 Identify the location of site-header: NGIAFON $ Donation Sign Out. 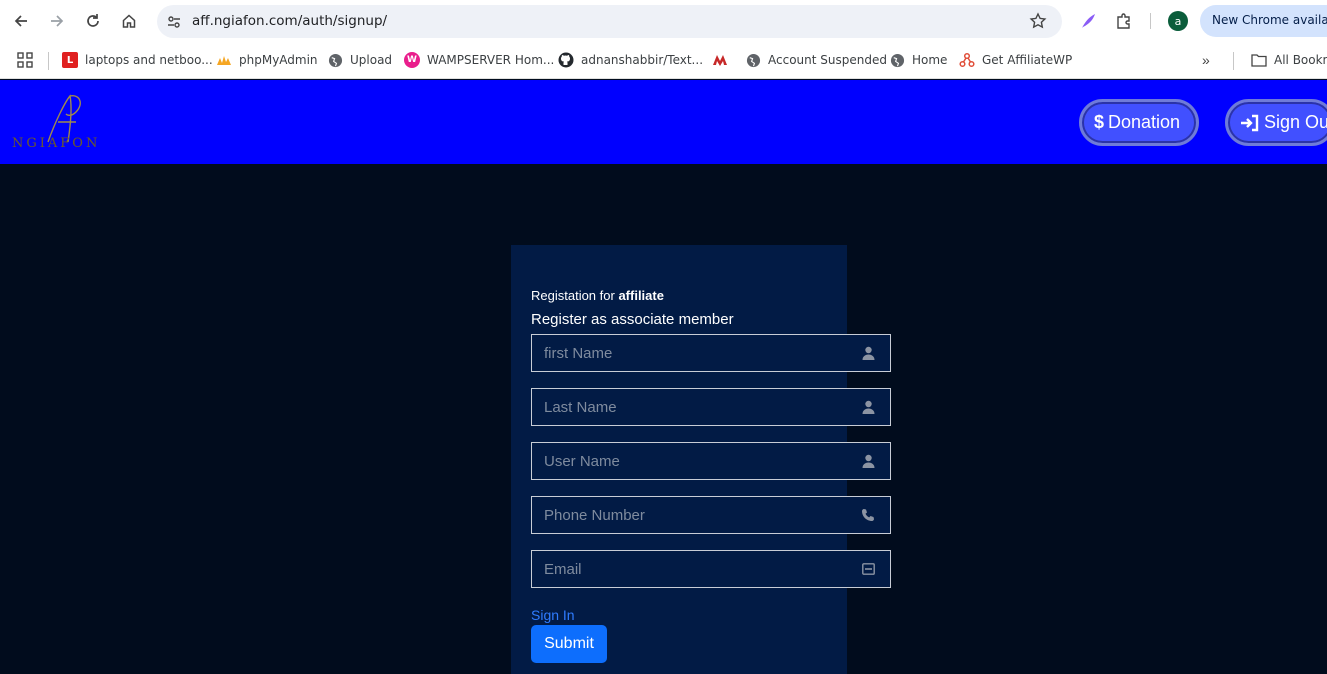
(663, 122).